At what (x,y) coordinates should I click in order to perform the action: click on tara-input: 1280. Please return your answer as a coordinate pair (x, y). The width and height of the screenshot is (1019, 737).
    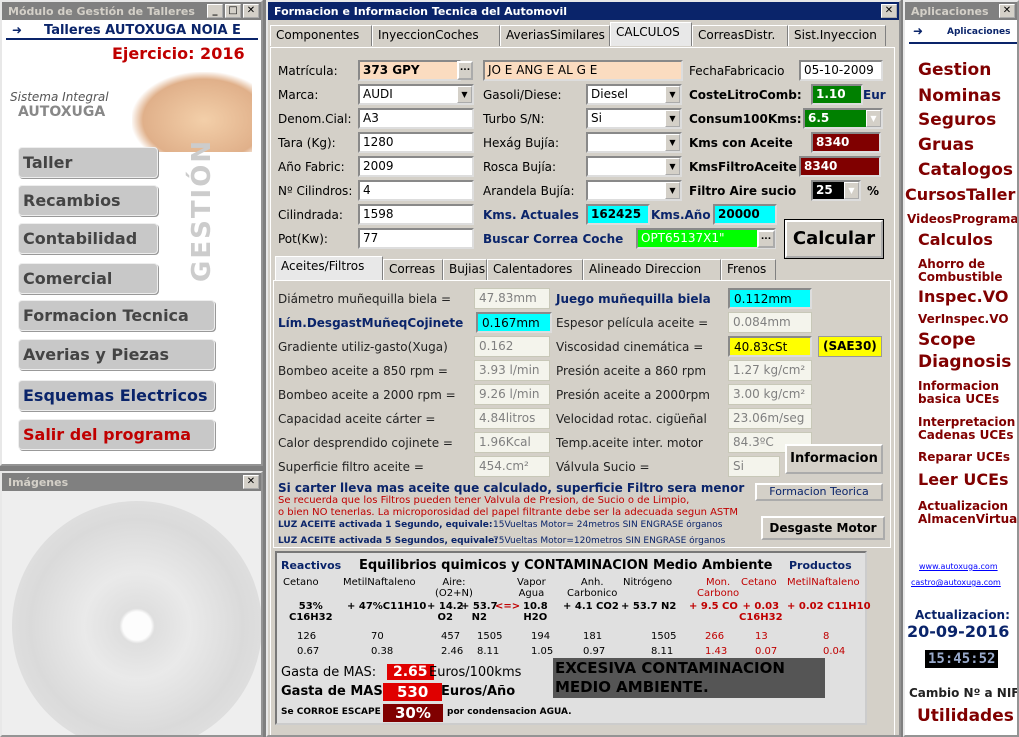
    Looking at the image, I should click on (416, 142).